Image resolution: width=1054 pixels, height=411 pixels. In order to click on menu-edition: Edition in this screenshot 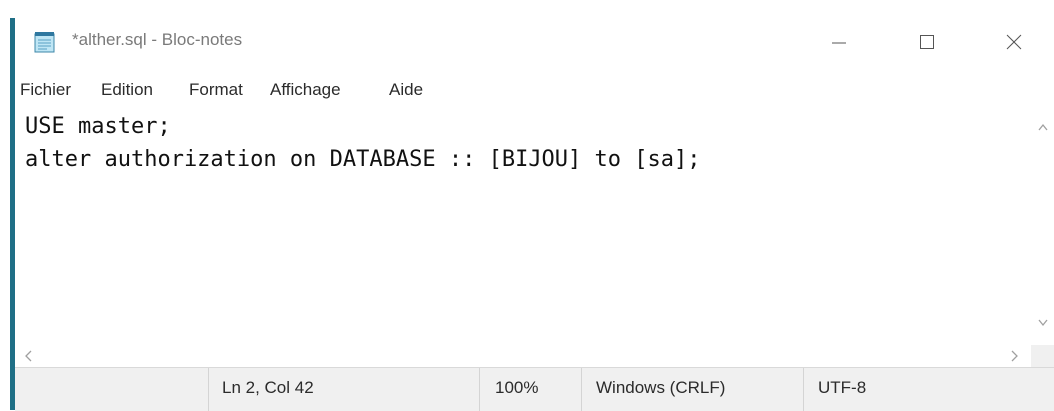, I will do `click(127, 90)`.